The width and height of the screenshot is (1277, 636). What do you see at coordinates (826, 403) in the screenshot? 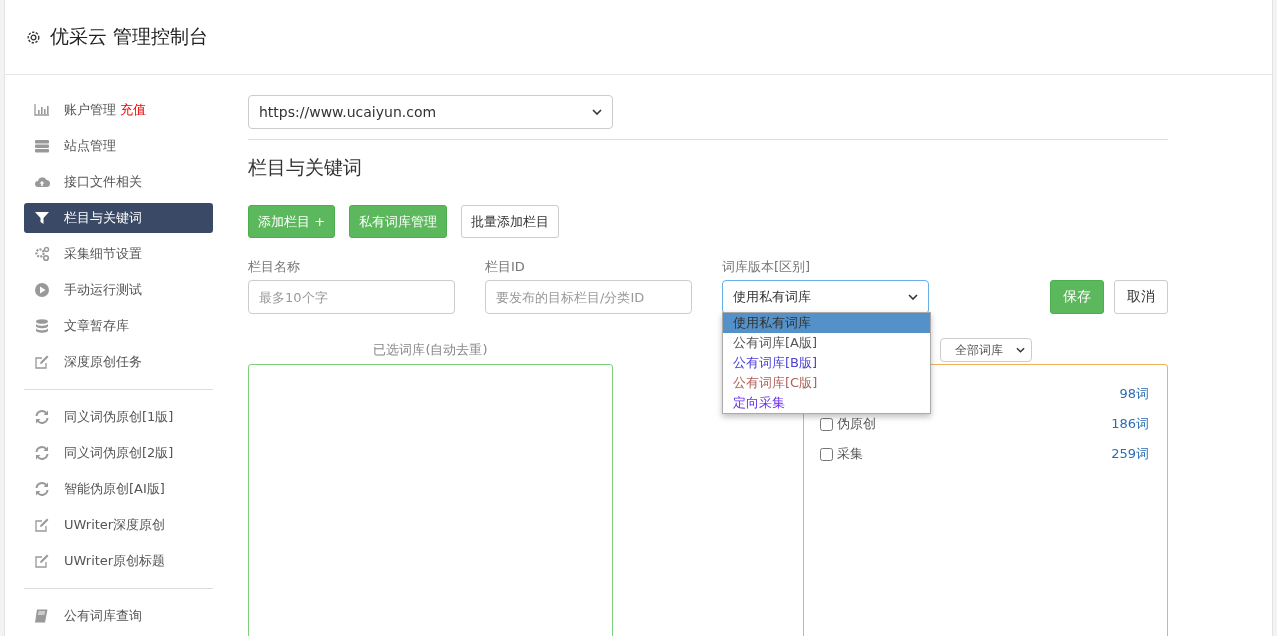
I see `dropdown-option: 定向采集` at bounding box center [826, 403].